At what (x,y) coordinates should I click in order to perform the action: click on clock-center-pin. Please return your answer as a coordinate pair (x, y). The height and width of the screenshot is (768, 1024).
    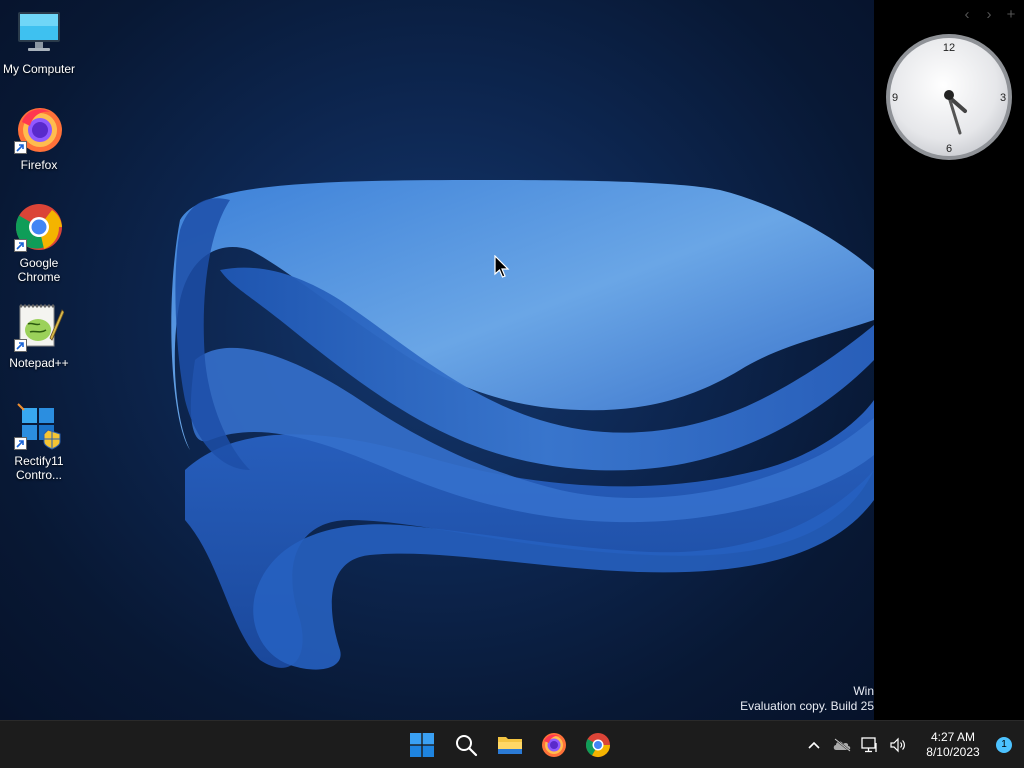
    Looking at the image, I should click on (949, 95).